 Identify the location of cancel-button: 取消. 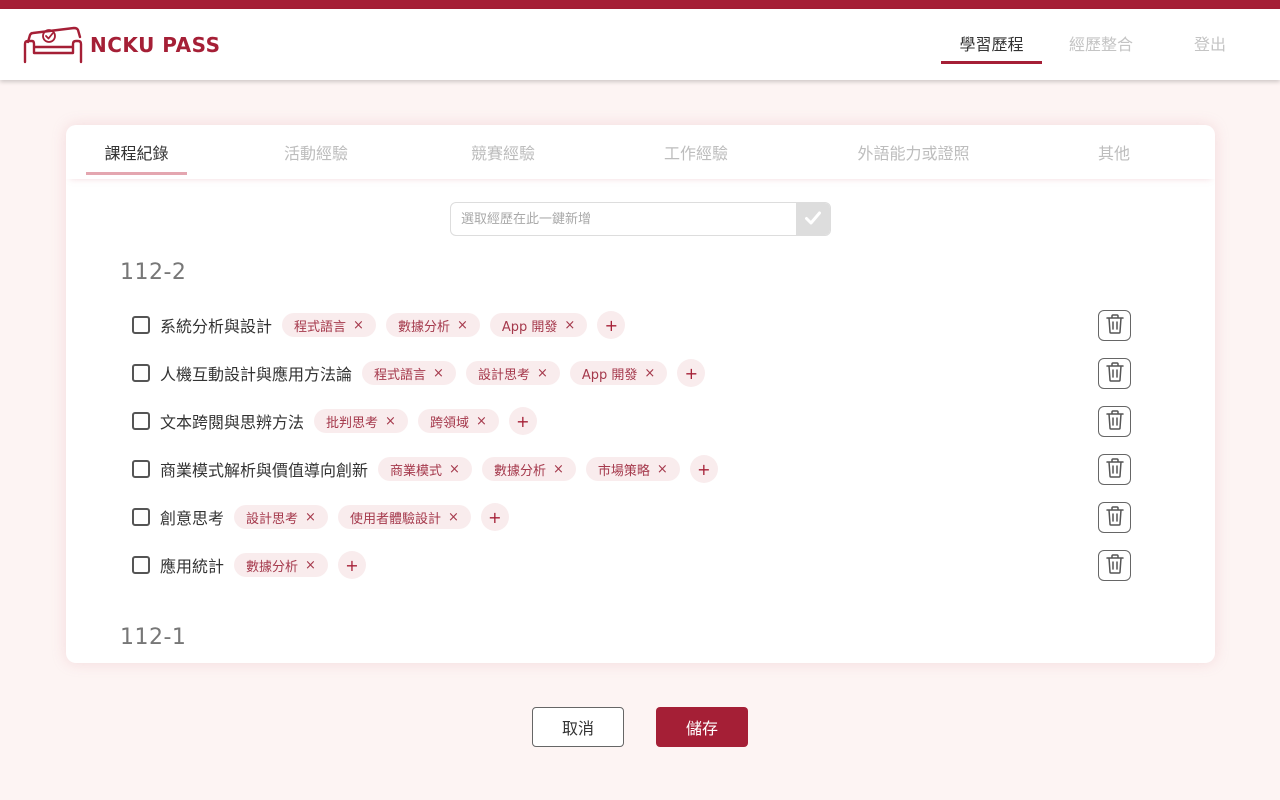
(578, 727).